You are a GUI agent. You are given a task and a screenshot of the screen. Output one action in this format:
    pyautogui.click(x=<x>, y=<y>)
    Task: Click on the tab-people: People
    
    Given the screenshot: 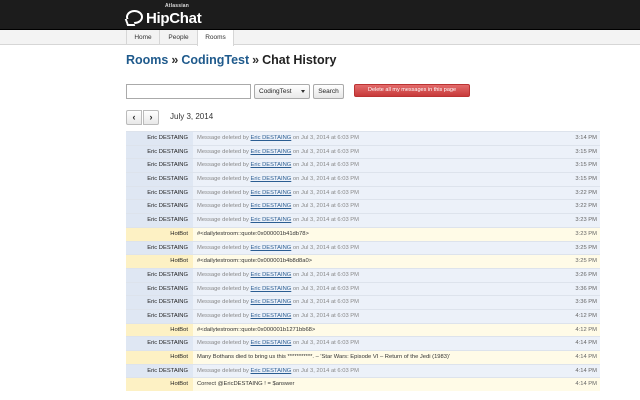 What is the action you would take?
    pyautogui.click(x=178, y=37)
    